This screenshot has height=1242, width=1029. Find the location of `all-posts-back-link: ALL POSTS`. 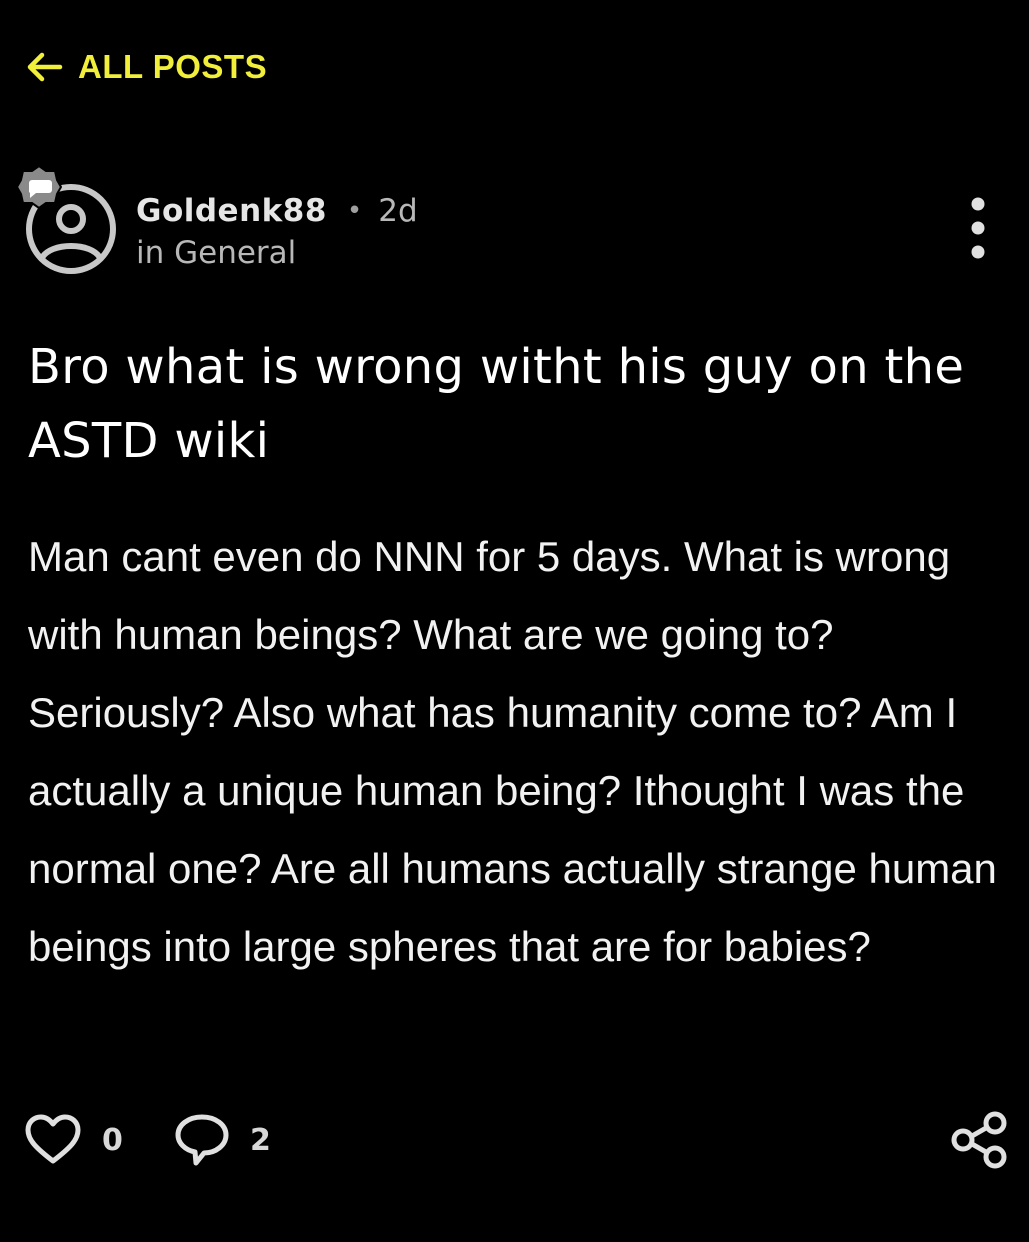

all-posts-back-link: ALL POSTS is located at coordinates (145, 67).